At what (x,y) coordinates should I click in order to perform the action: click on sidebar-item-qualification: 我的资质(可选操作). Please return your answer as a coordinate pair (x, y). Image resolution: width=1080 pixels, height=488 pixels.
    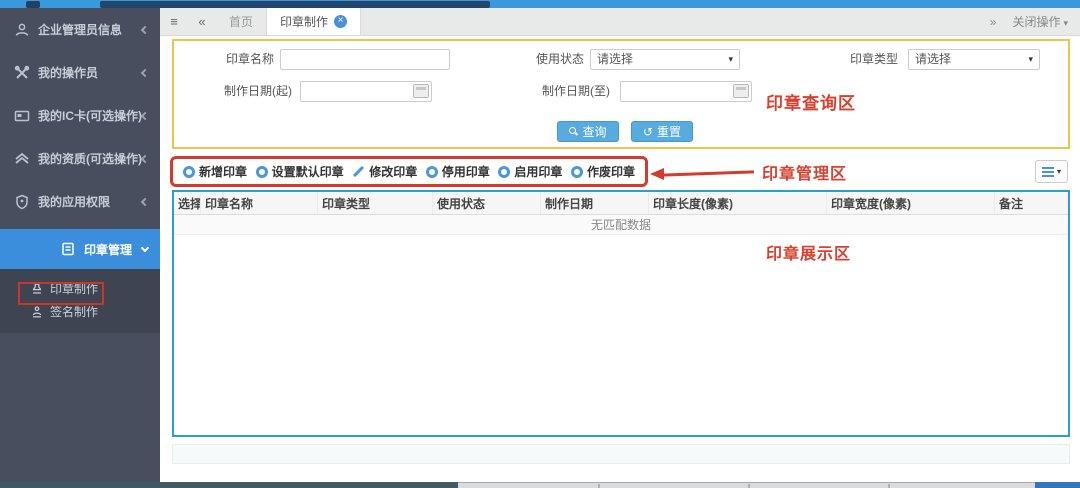
    Looking at the image, I should click on (80, 158).